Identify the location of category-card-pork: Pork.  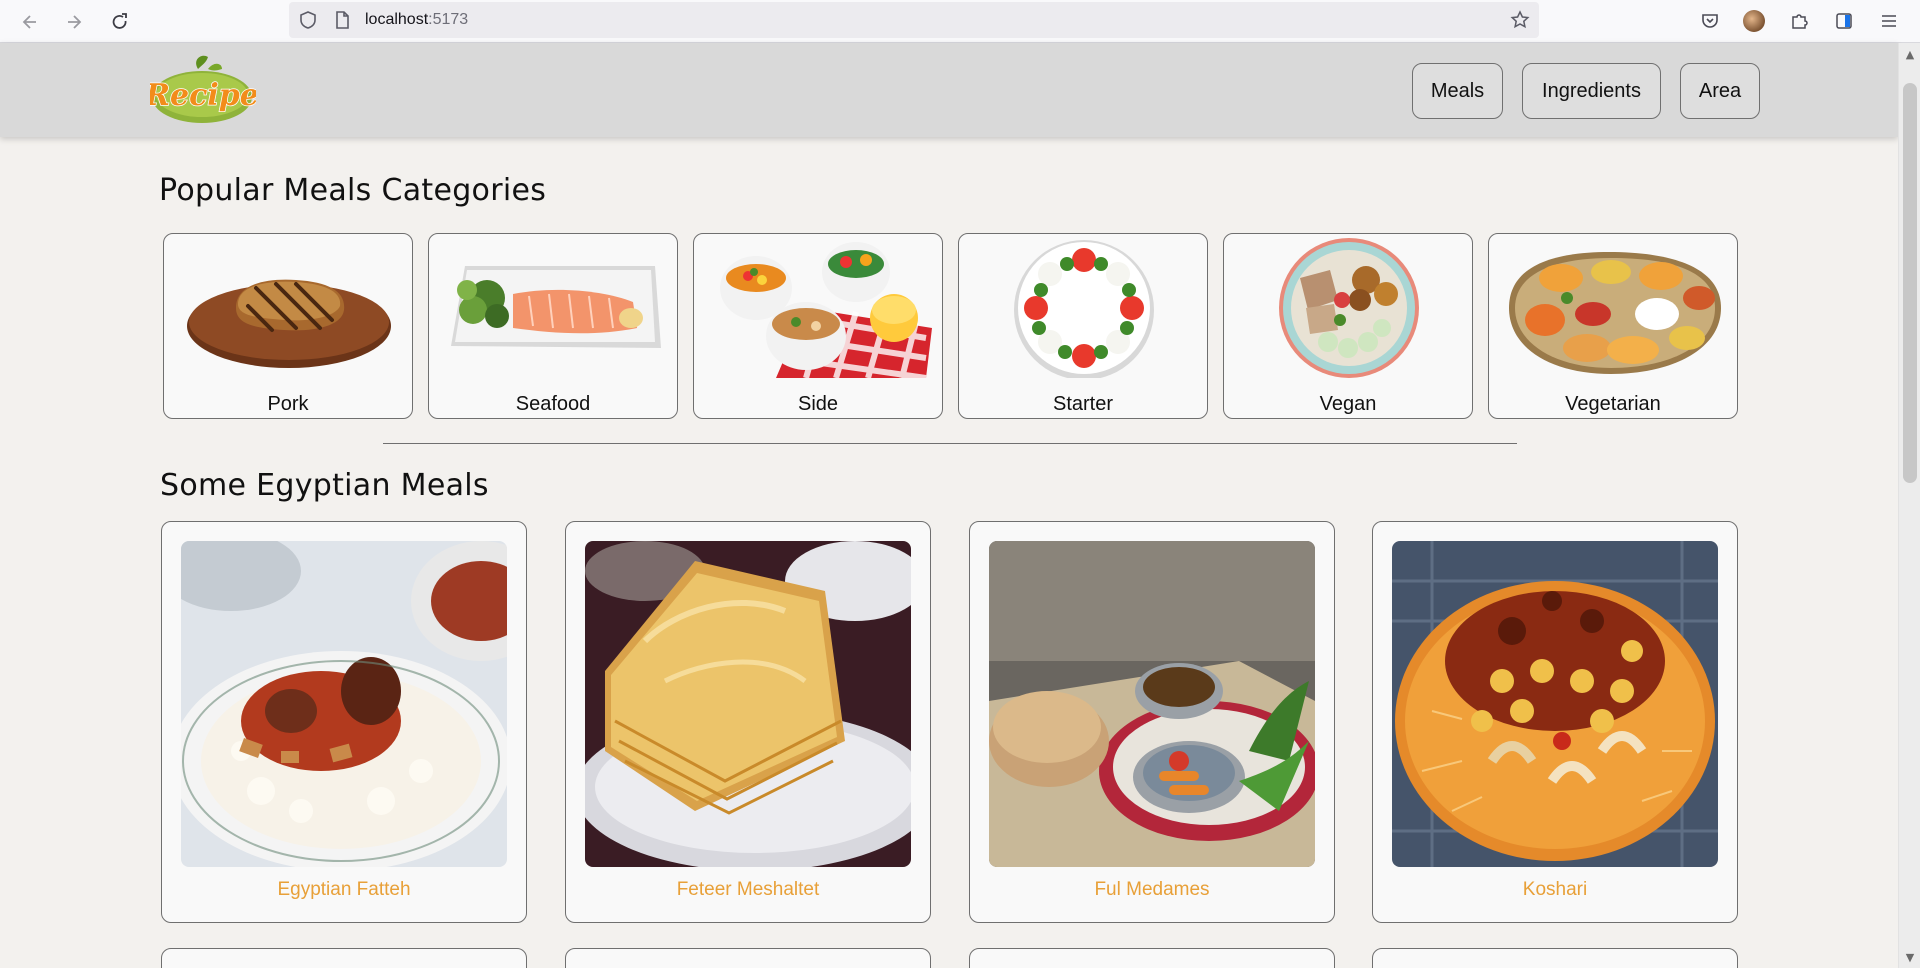
(288, 326).